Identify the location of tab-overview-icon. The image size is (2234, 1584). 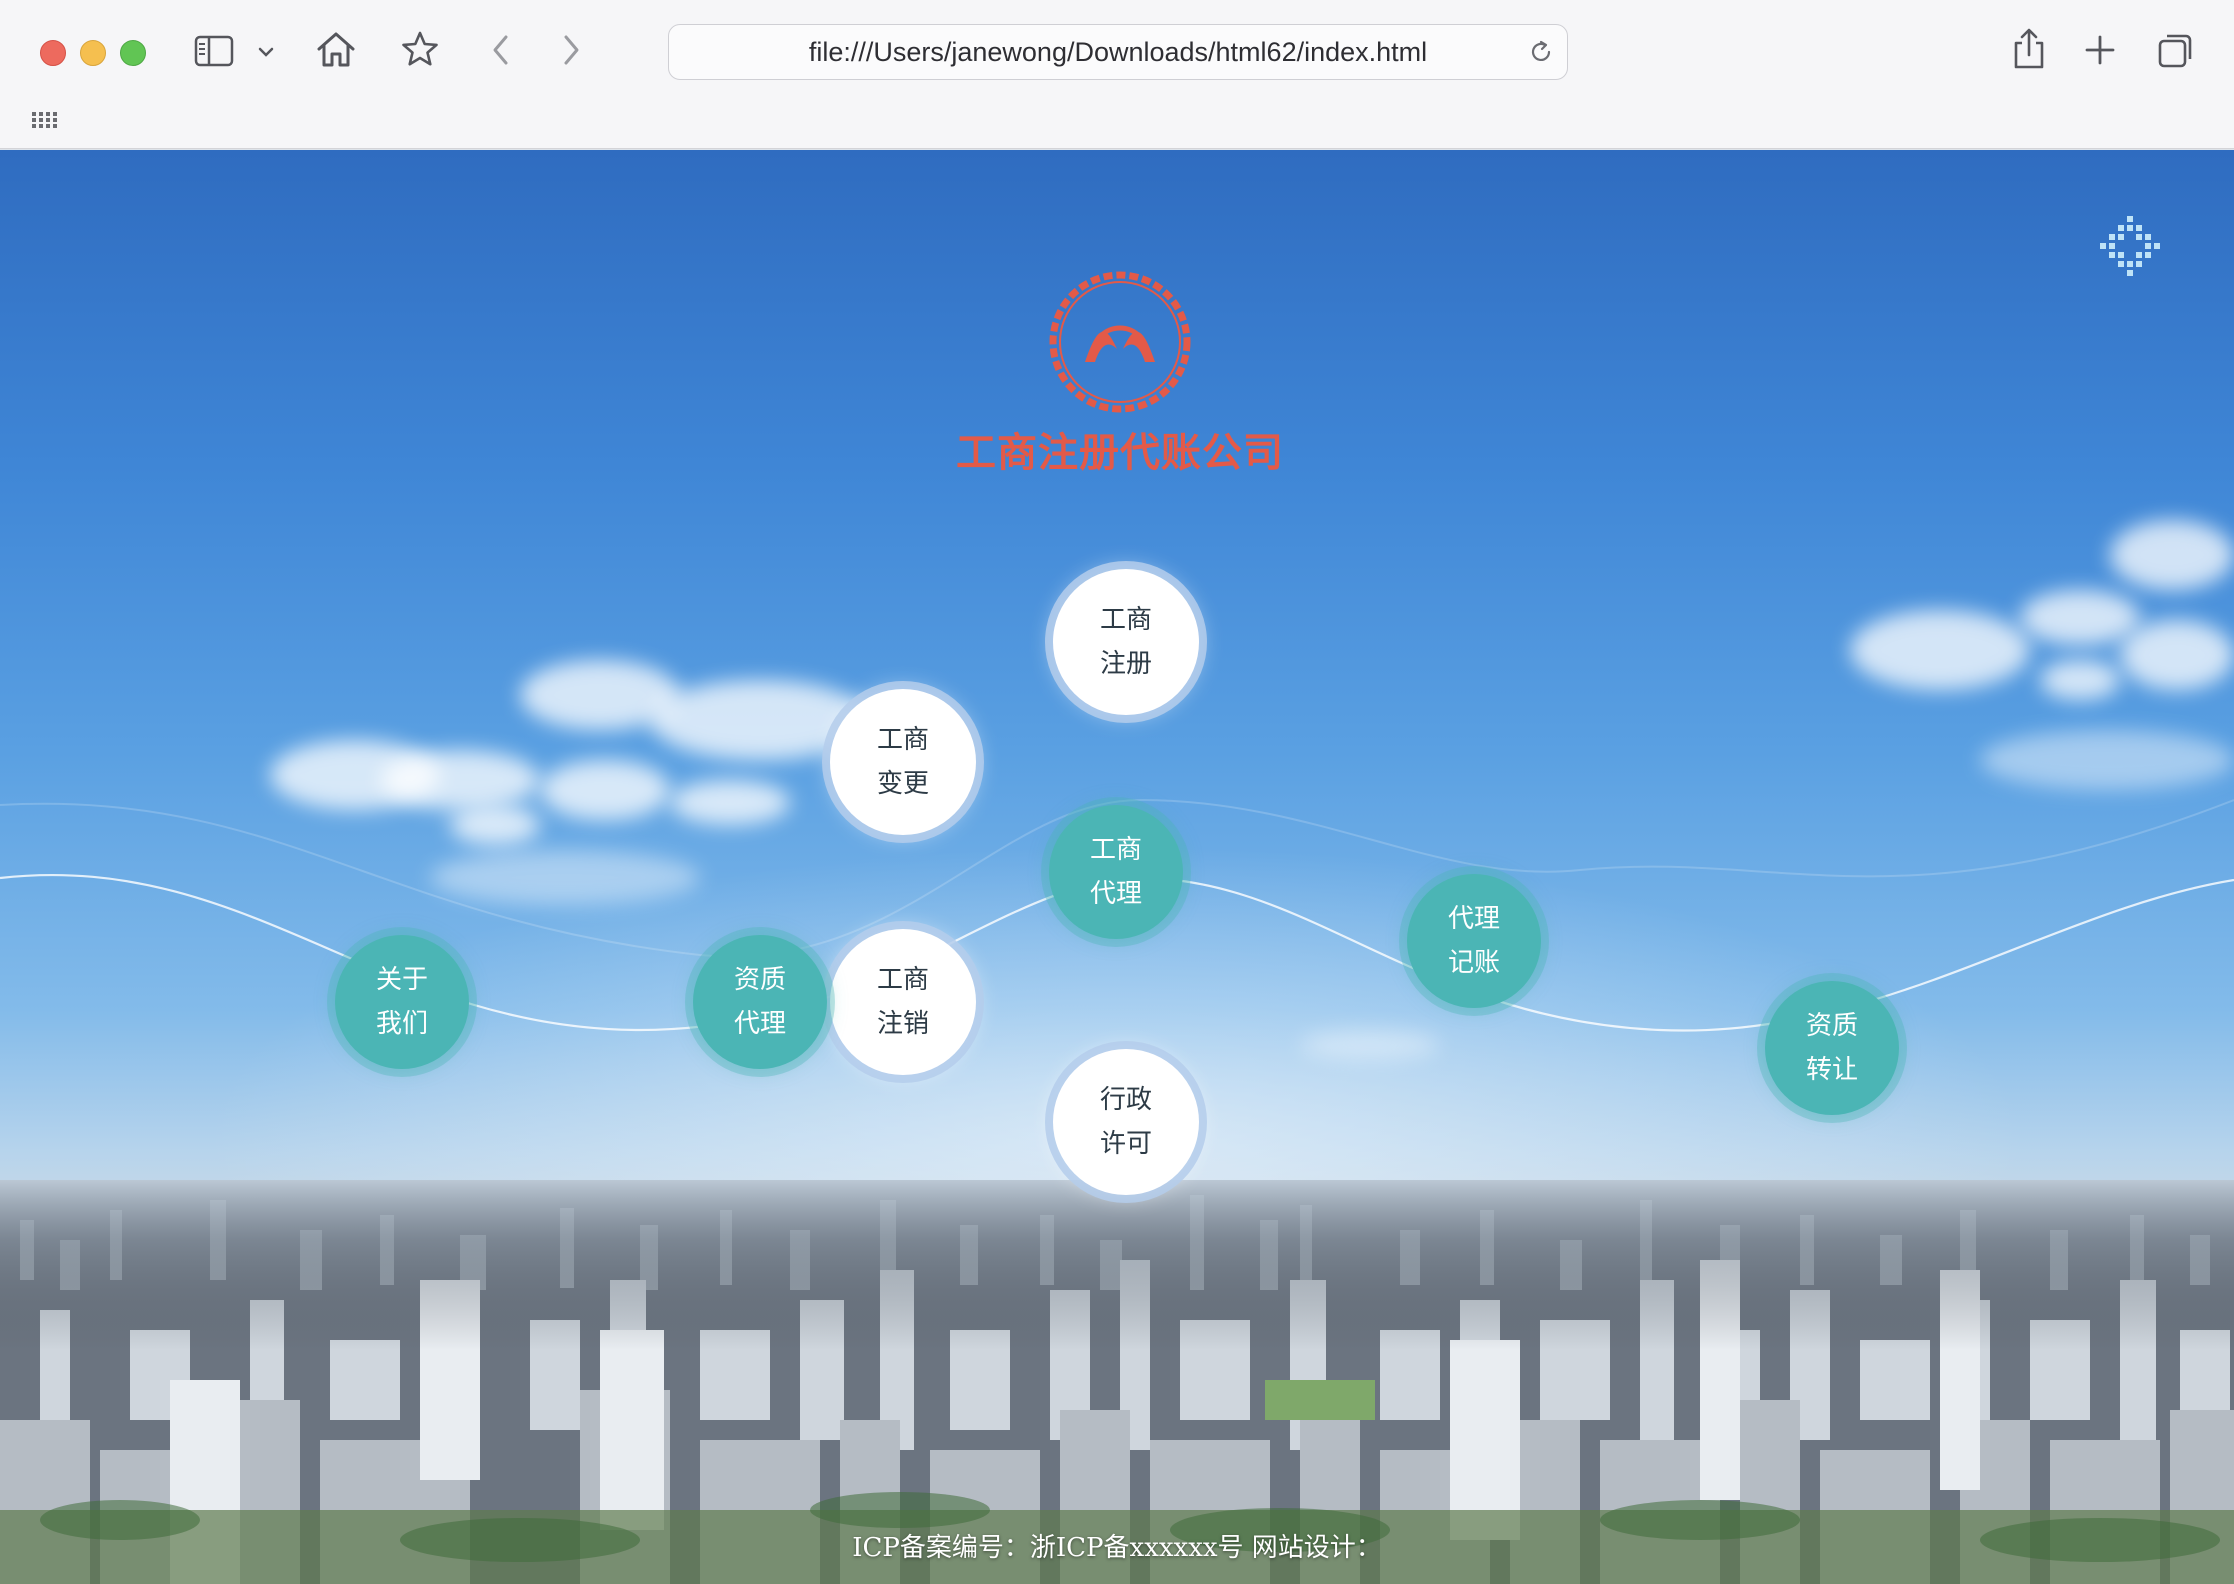
(2176, 50).